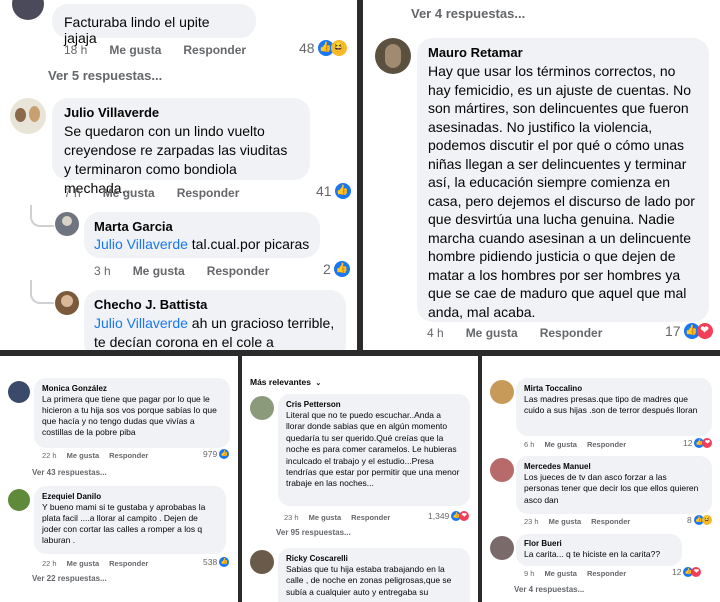  I want to click on comment-author: Checho J. Battista, so click(215, 304).